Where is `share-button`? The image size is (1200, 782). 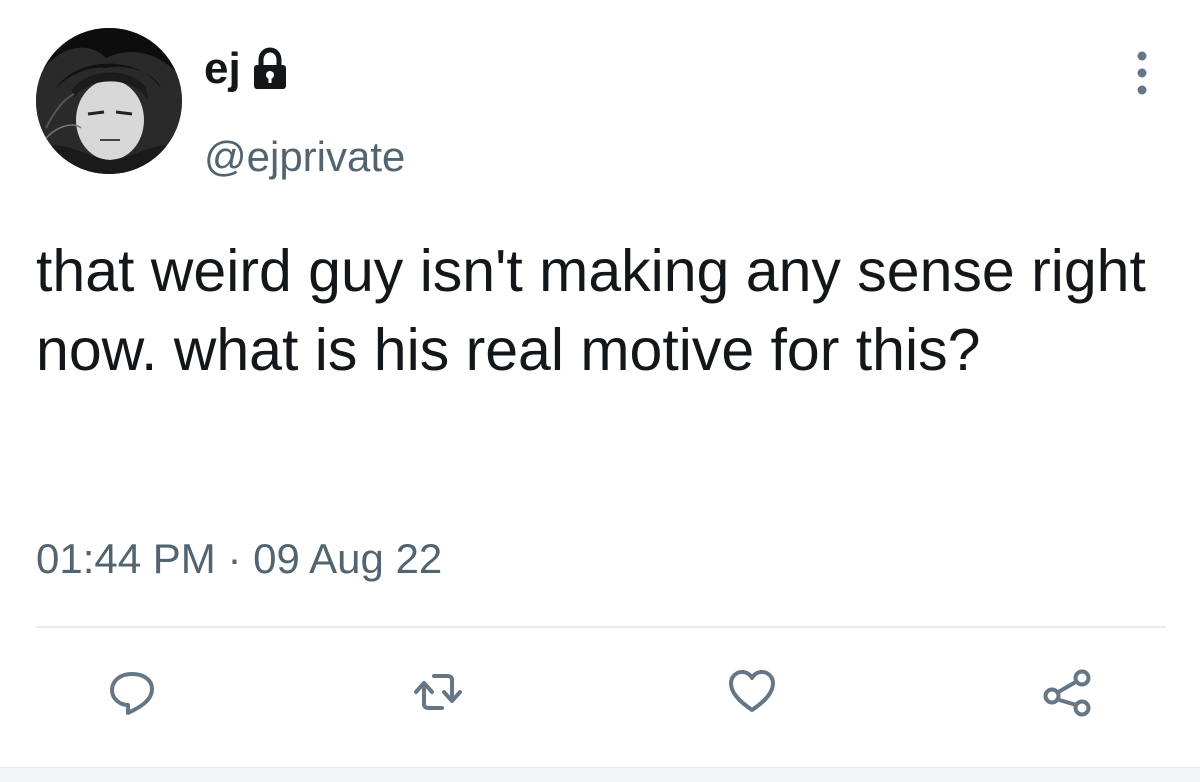
share-button is located at coordinates (1068, 692).